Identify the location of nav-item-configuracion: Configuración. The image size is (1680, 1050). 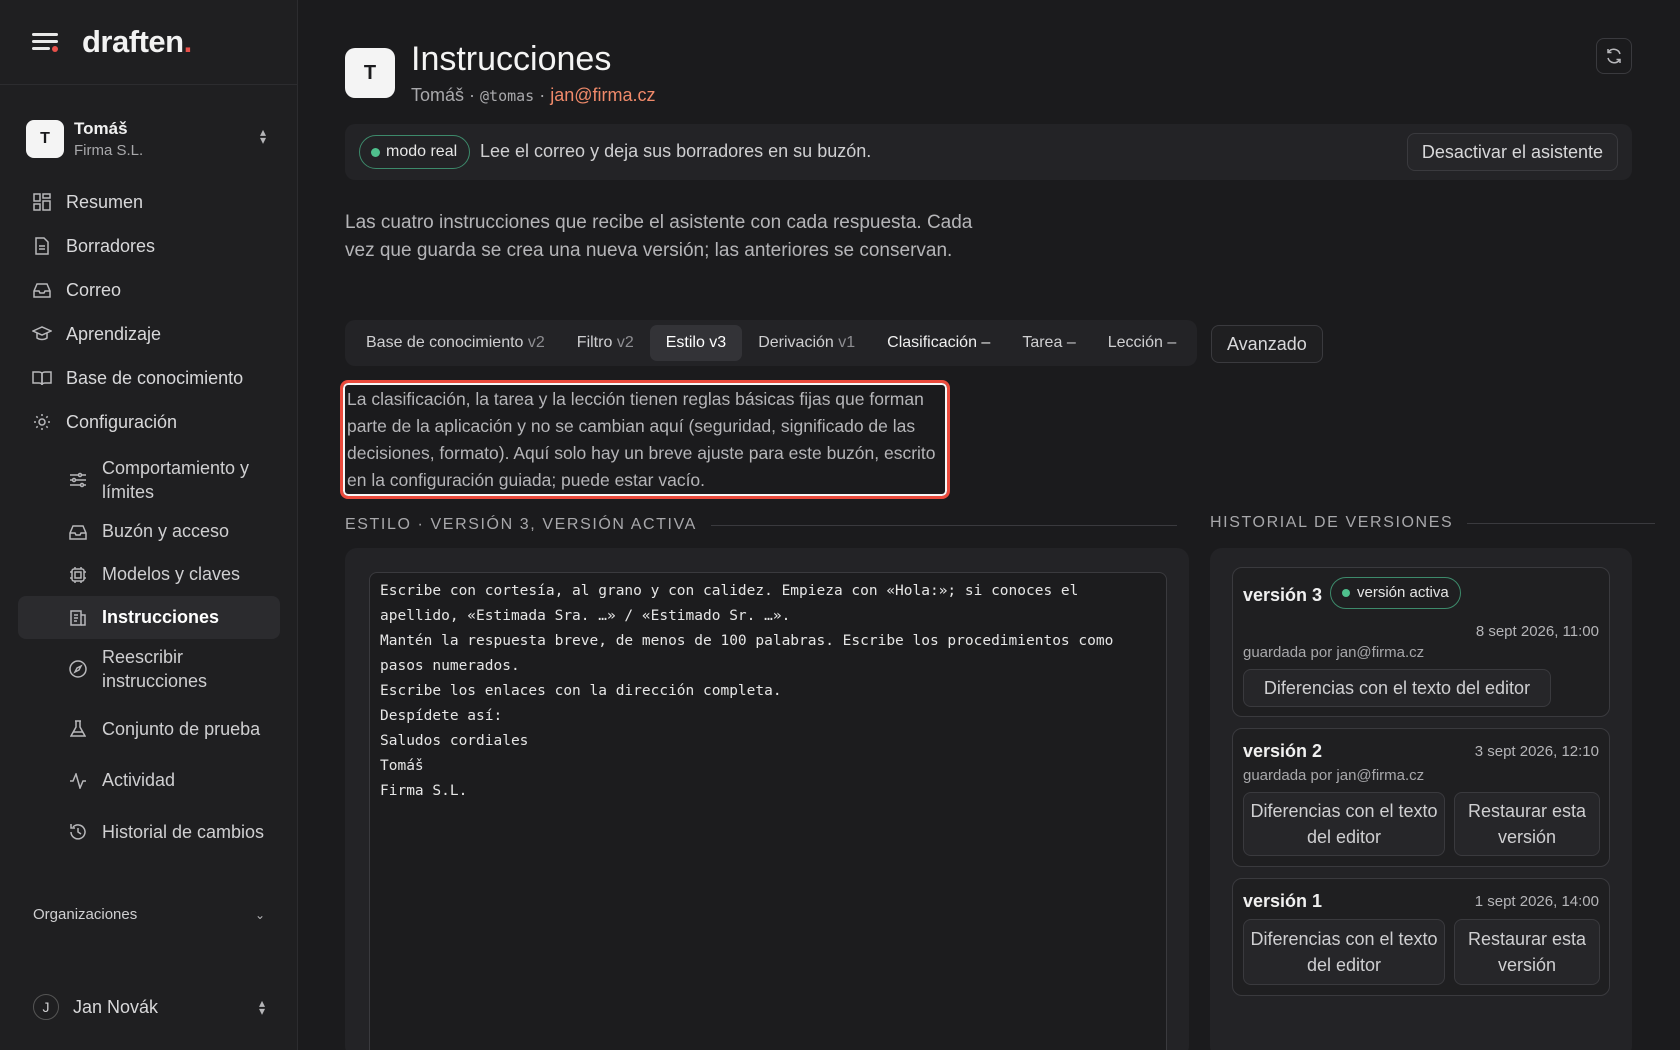
(149, 422).